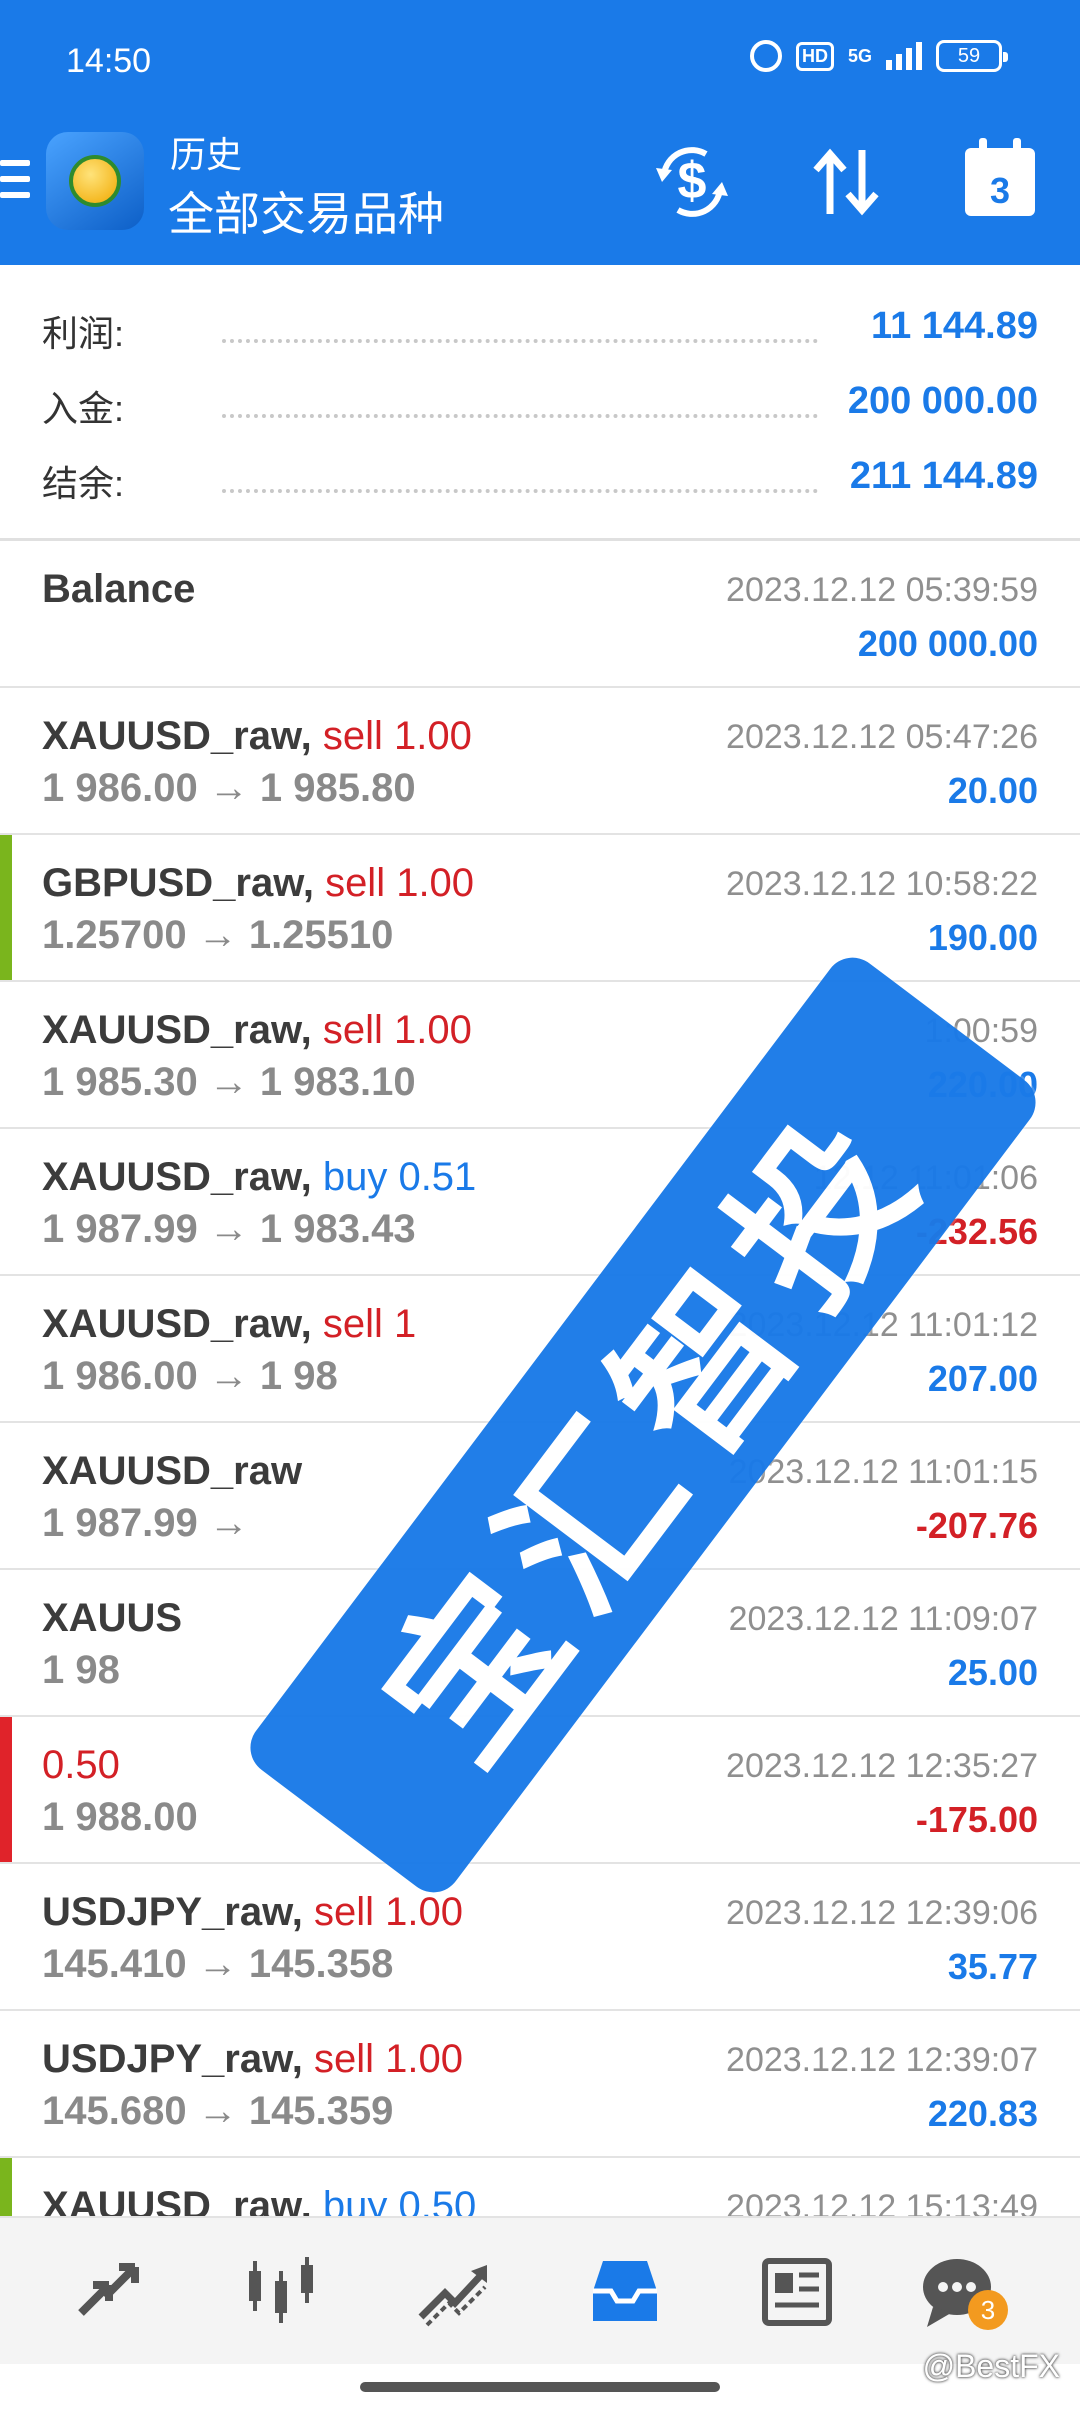 Image resolution: width=1080 pixels, height=2412 pixels. Describe the element at coordinates (95, 181) in the screenshot. I see `app-logo` at that location.